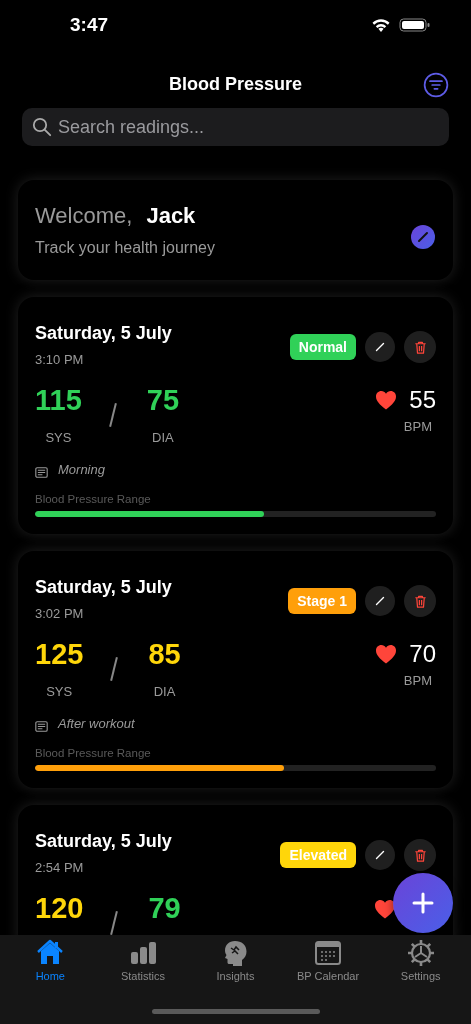  Describe the element at coordinates (60, 867) in the screenshot. I see `reading-time: 2:54 PM` at that location.